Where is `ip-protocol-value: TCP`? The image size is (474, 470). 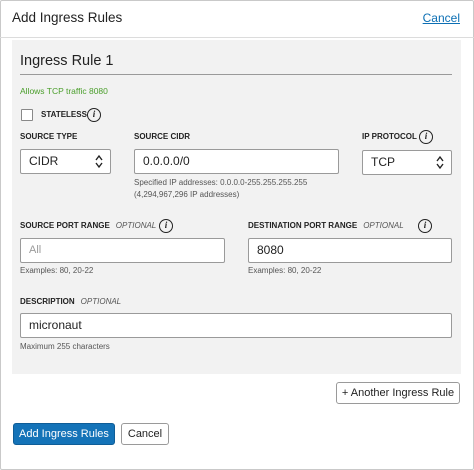 ip-protocol-value: TCP is located at coordinates (383, 162).